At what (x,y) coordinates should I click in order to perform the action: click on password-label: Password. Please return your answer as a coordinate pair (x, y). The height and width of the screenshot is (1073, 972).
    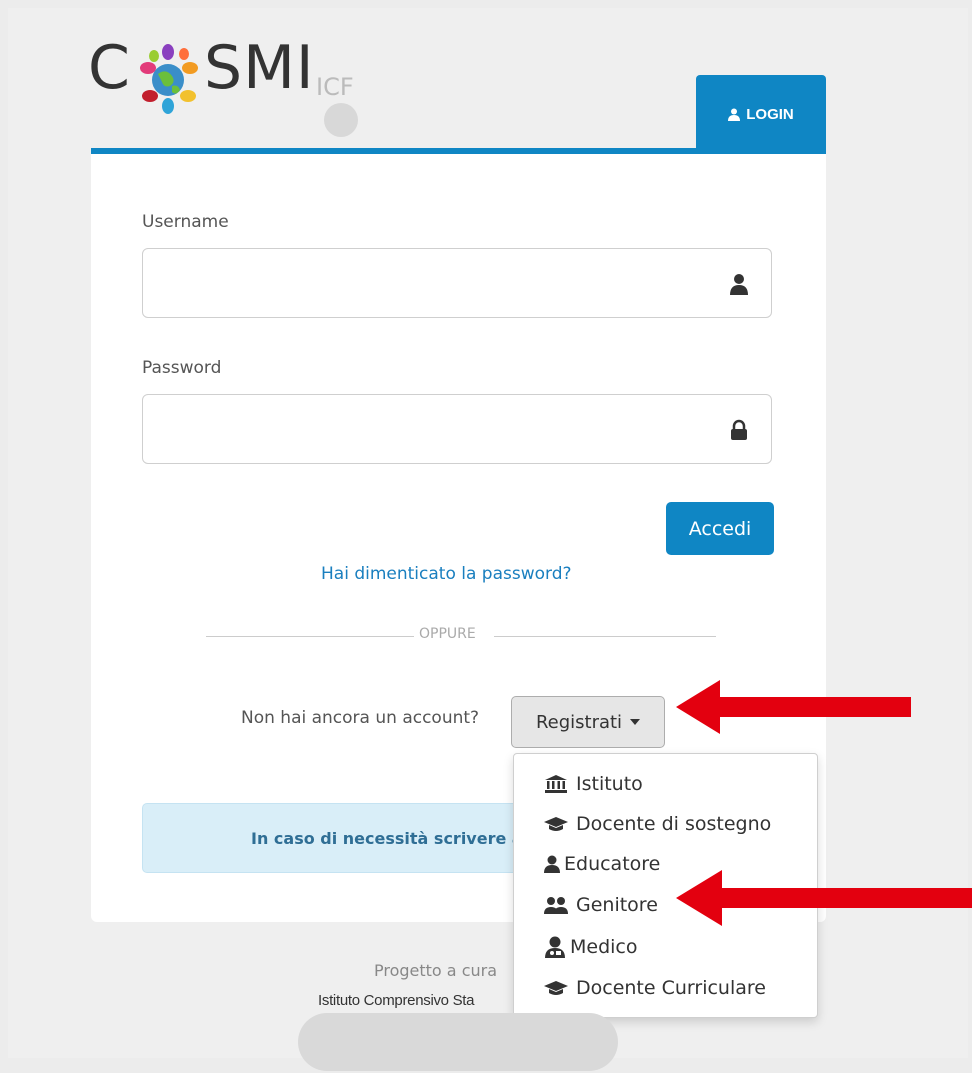
    Looking at the image, I should click on (182, 368).